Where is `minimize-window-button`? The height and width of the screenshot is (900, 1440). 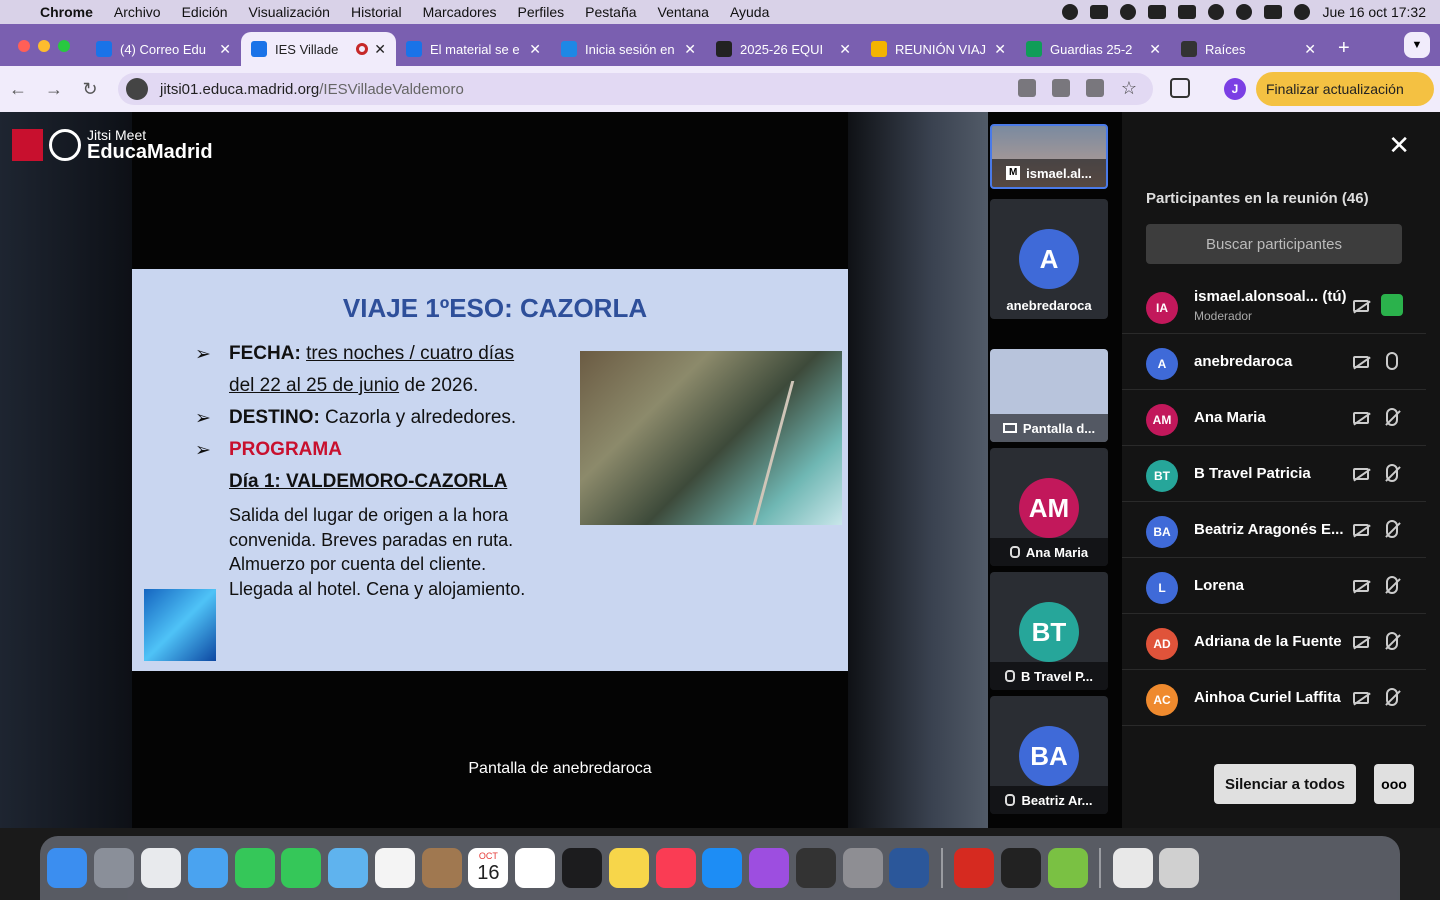
minimize-window-button is located at coordinates (44, 46).